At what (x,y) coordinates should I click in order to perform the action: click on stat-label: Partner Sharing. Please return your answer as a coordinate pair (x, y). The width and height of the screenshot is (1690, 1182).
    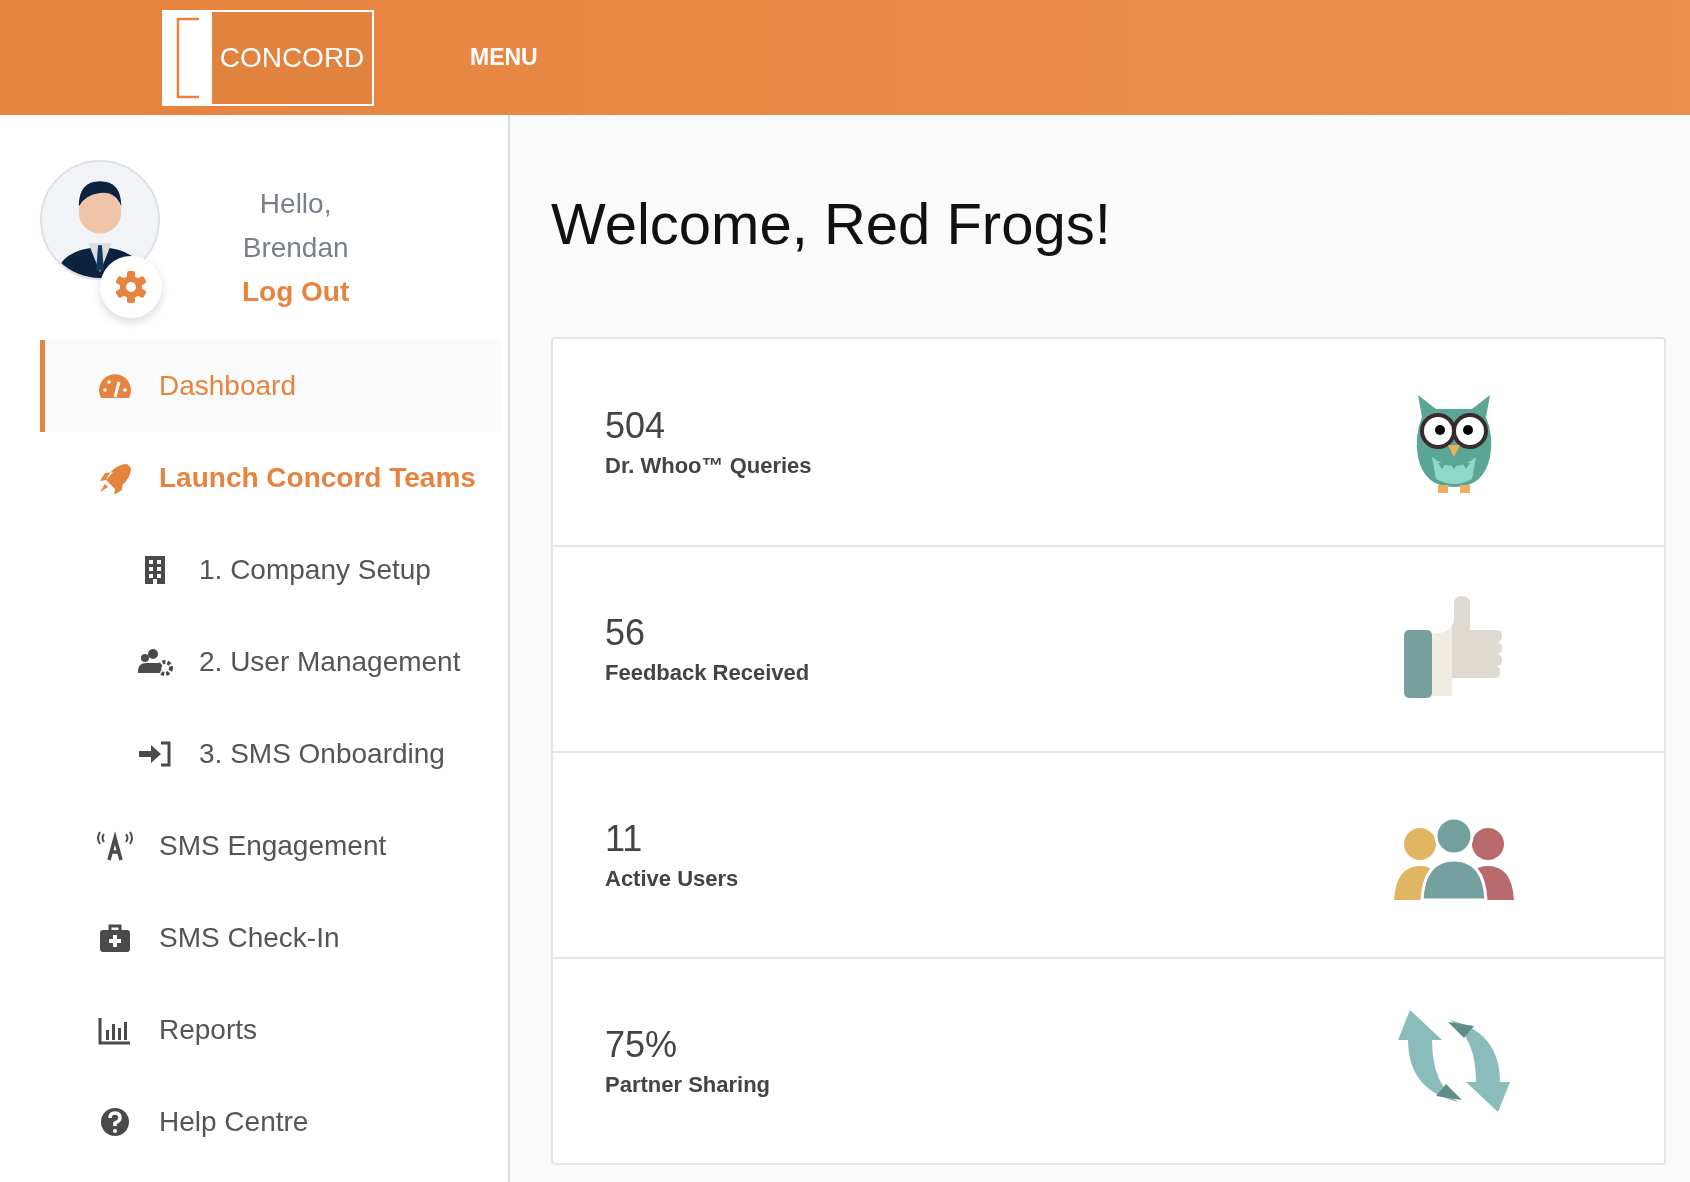
    Looking at the image, I should click on (688, 1085).